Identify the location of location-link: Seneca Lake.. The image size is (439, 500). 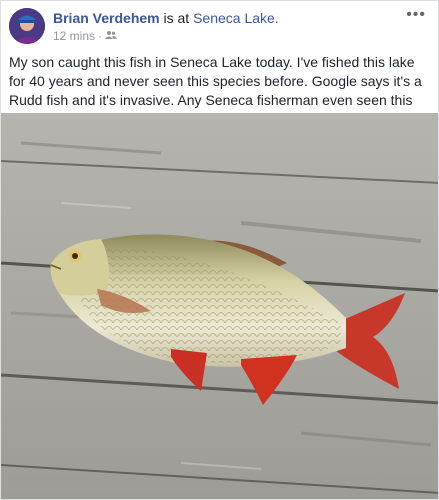
(236, 18).